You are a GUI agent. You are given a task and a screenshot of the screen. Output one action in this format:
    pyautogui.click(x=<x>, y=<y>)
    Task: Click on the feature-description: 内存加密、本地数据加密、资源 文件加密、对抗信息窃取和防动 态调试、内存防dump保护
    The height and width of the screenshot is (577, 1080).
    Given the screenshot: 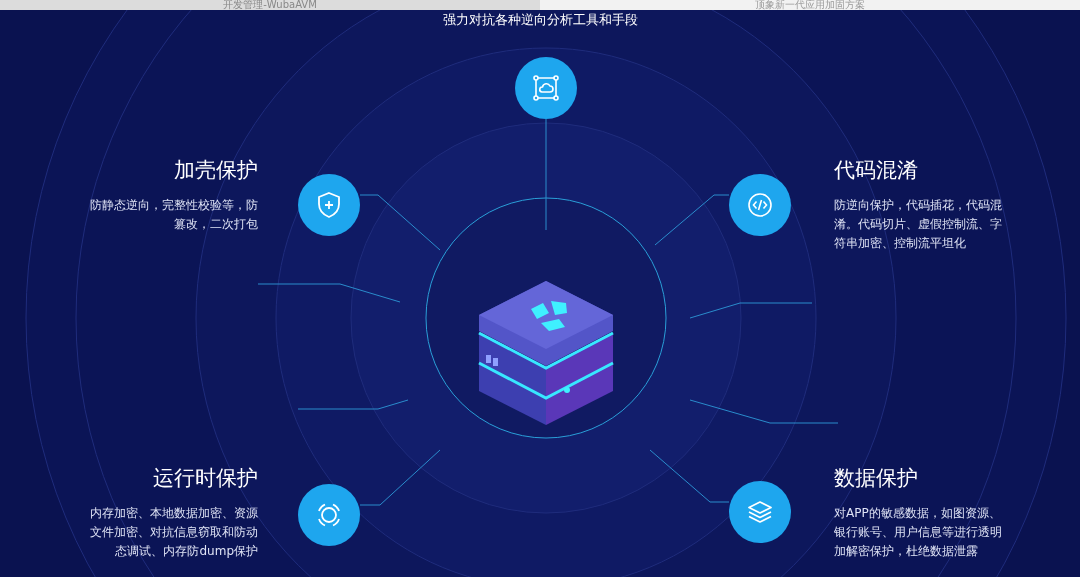 What is the action you would take?
    pyautogui.click(x=174, y=532)
    